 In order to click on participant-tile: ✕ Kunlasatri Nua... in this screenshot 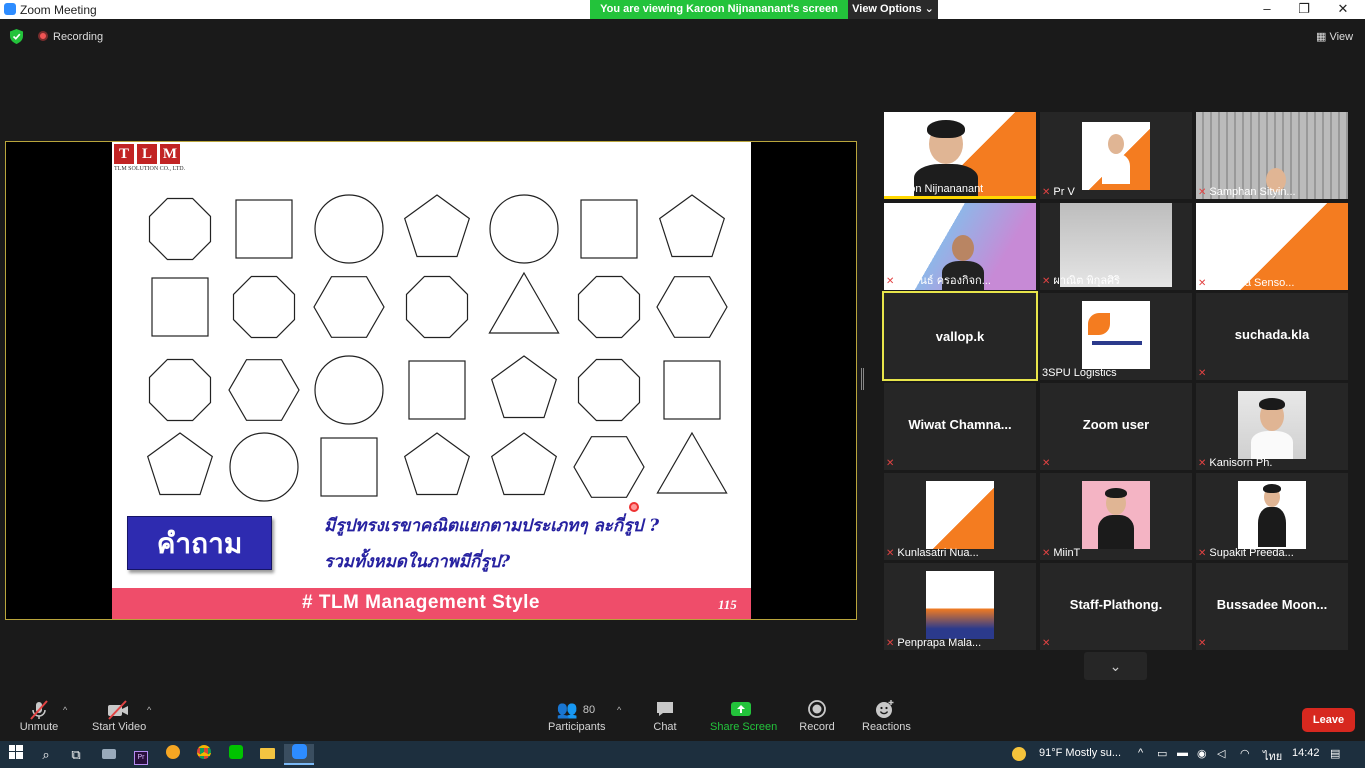, I will do `click(960, 516)`.